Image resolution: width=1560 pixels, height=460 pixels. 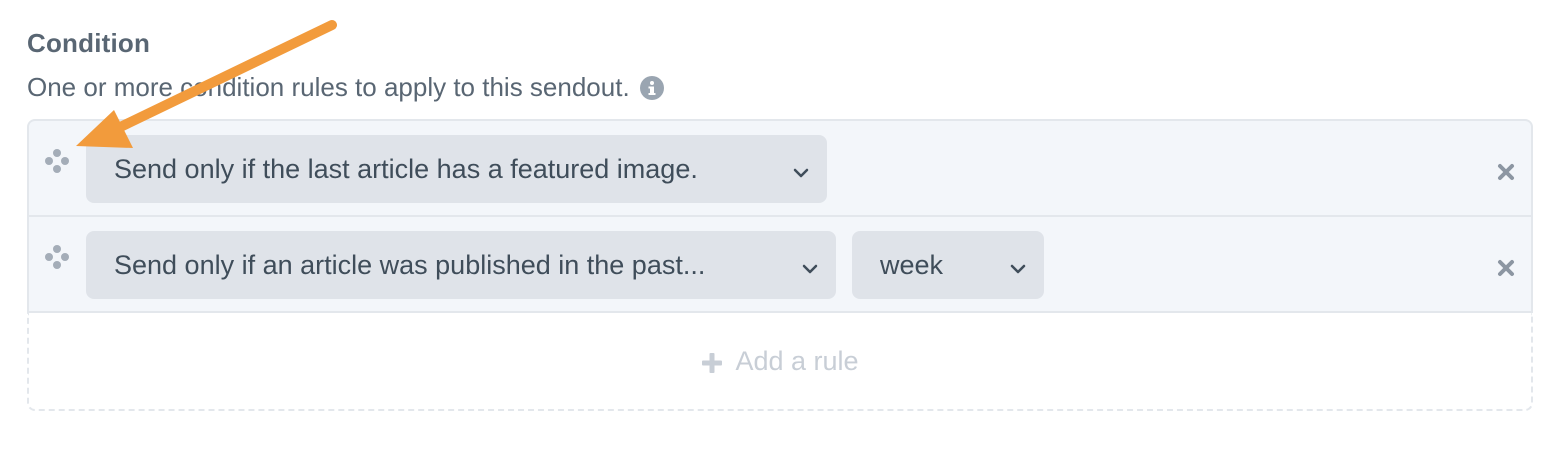 I want to click on info-circle-icon, so click(x=651, y=87).